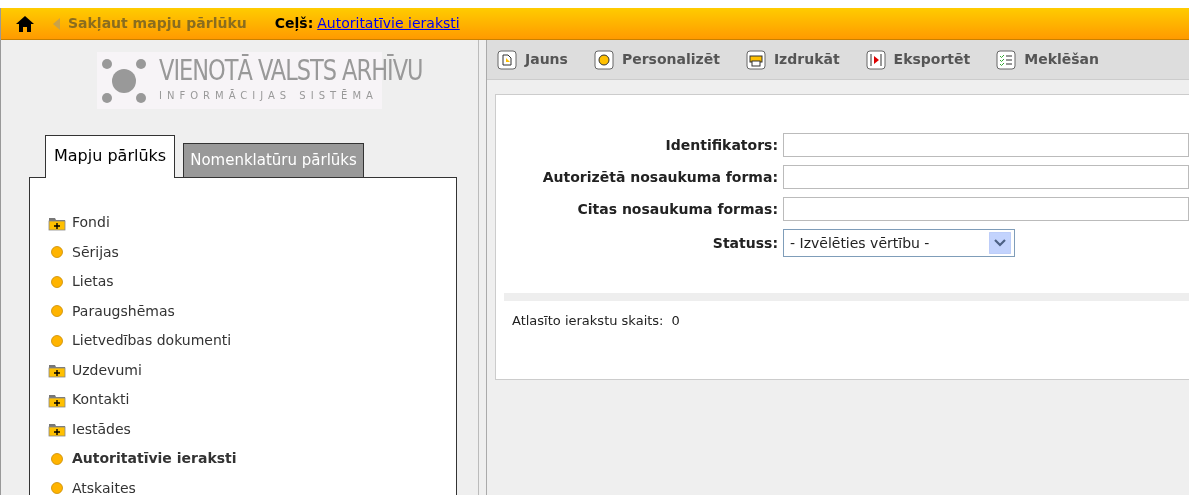 The height and width of the screenshot is (495, 1189). Describe the element at coordinates (918, 59) in the screenshot. I see `toolbar-button: Eksportēt` at that location.